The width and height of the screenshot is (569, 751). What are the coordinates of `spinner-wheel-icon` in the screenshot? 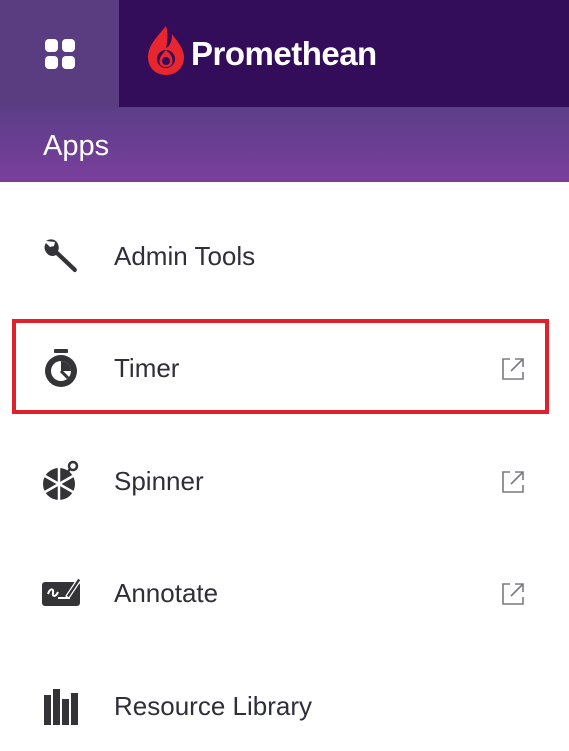 It's located at (61, 480).